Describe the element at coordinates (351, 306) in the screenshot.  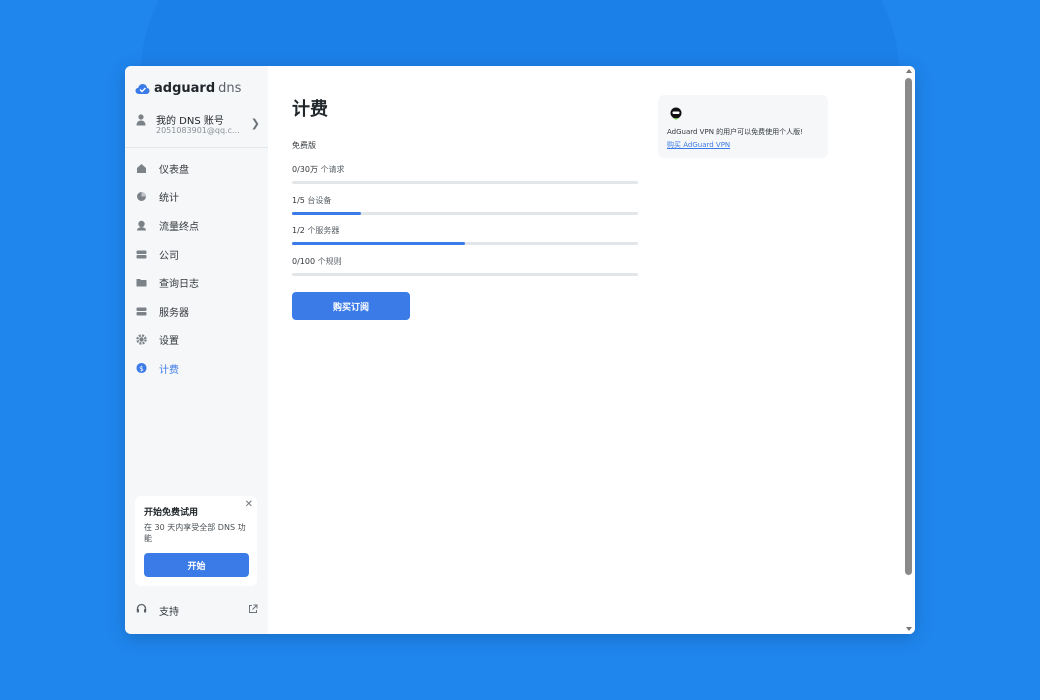
I see `buy-subscription-button: 购买订阅` at that location.